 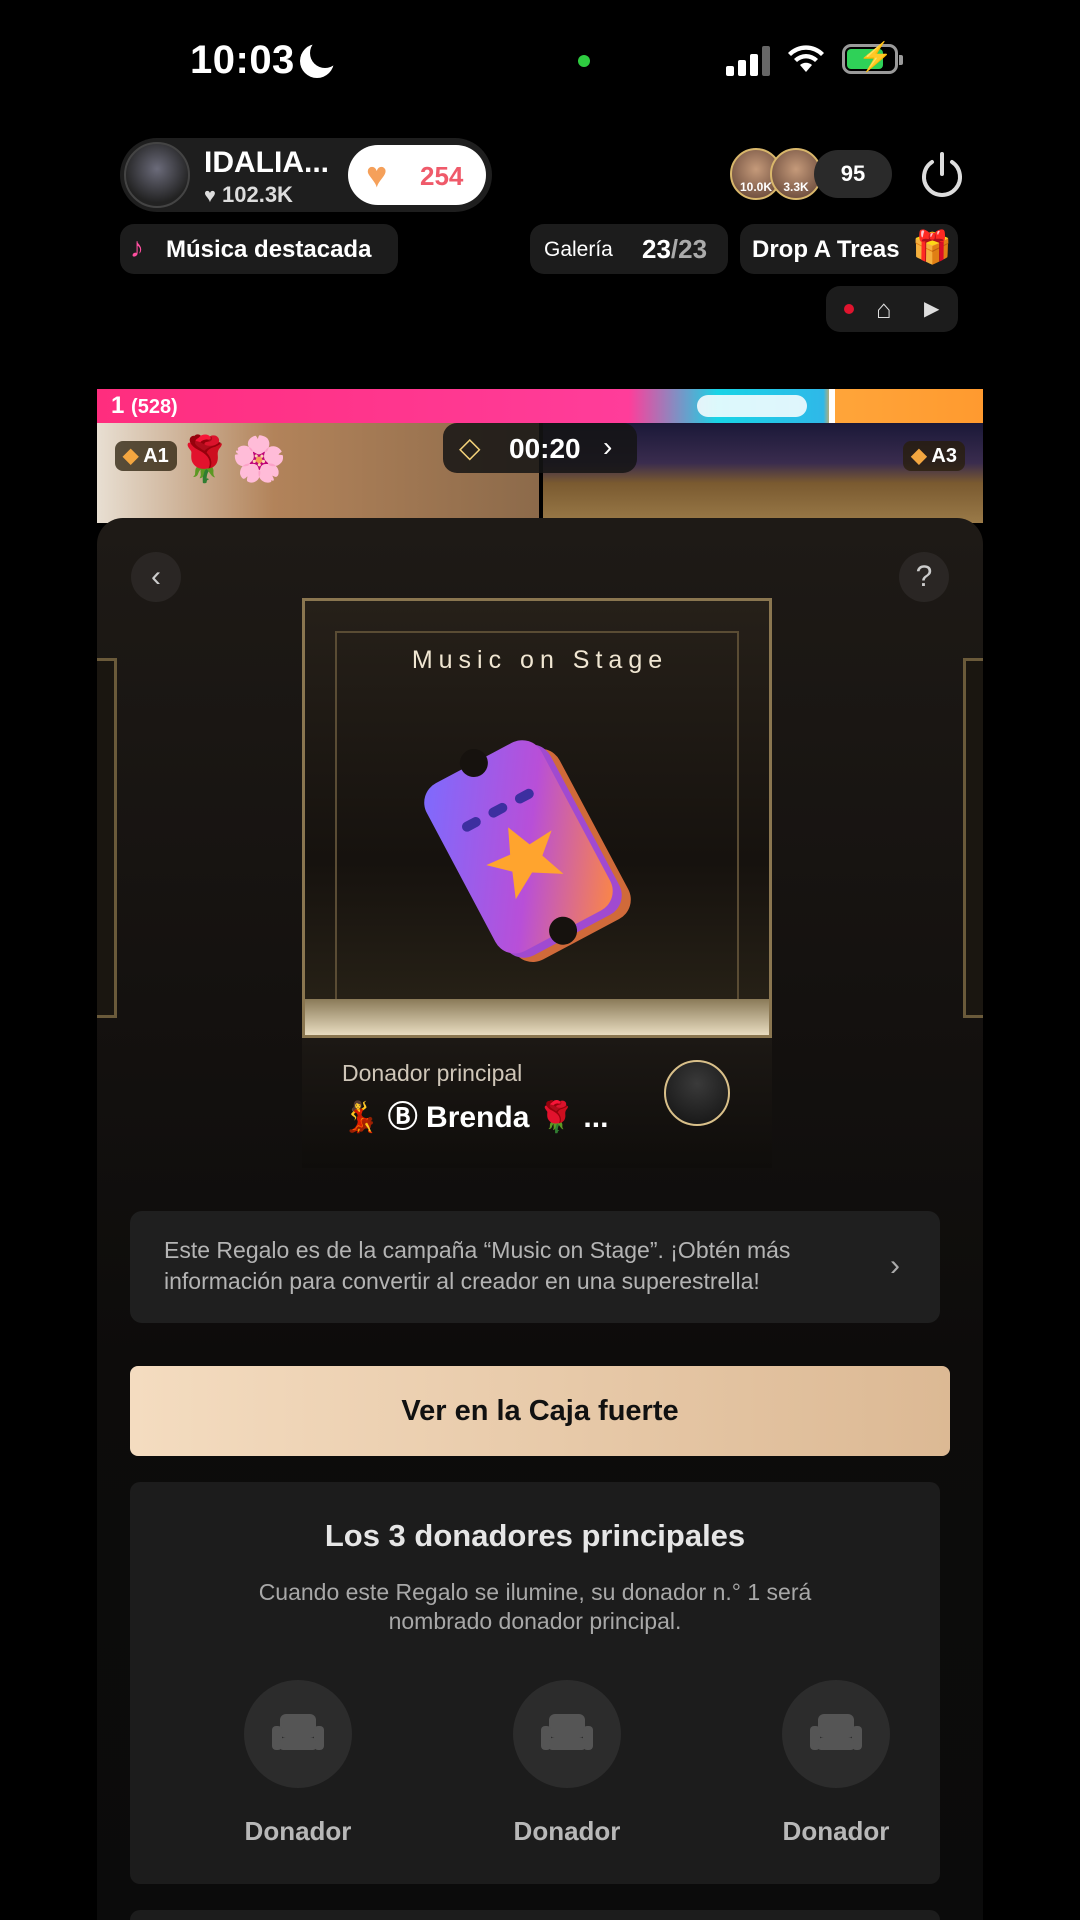 What do you see at coordinates (442, 176) in the screenshot?
I see `like-count: 254` at bounding box center [442, 176].